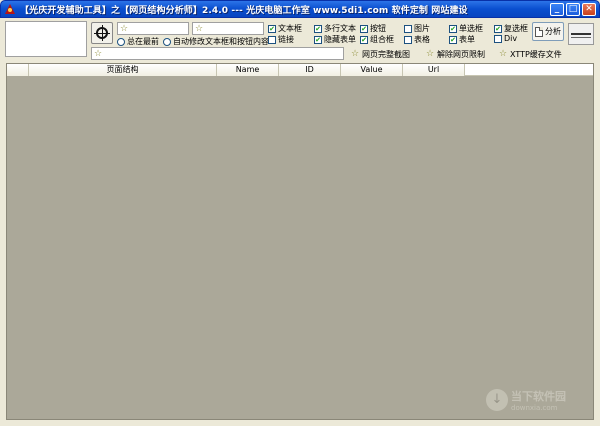  What do you see at coordinates (538, 396) in the screenshot?
I see `watermark-title: 当下软件园` at bounding box center [538, 396].